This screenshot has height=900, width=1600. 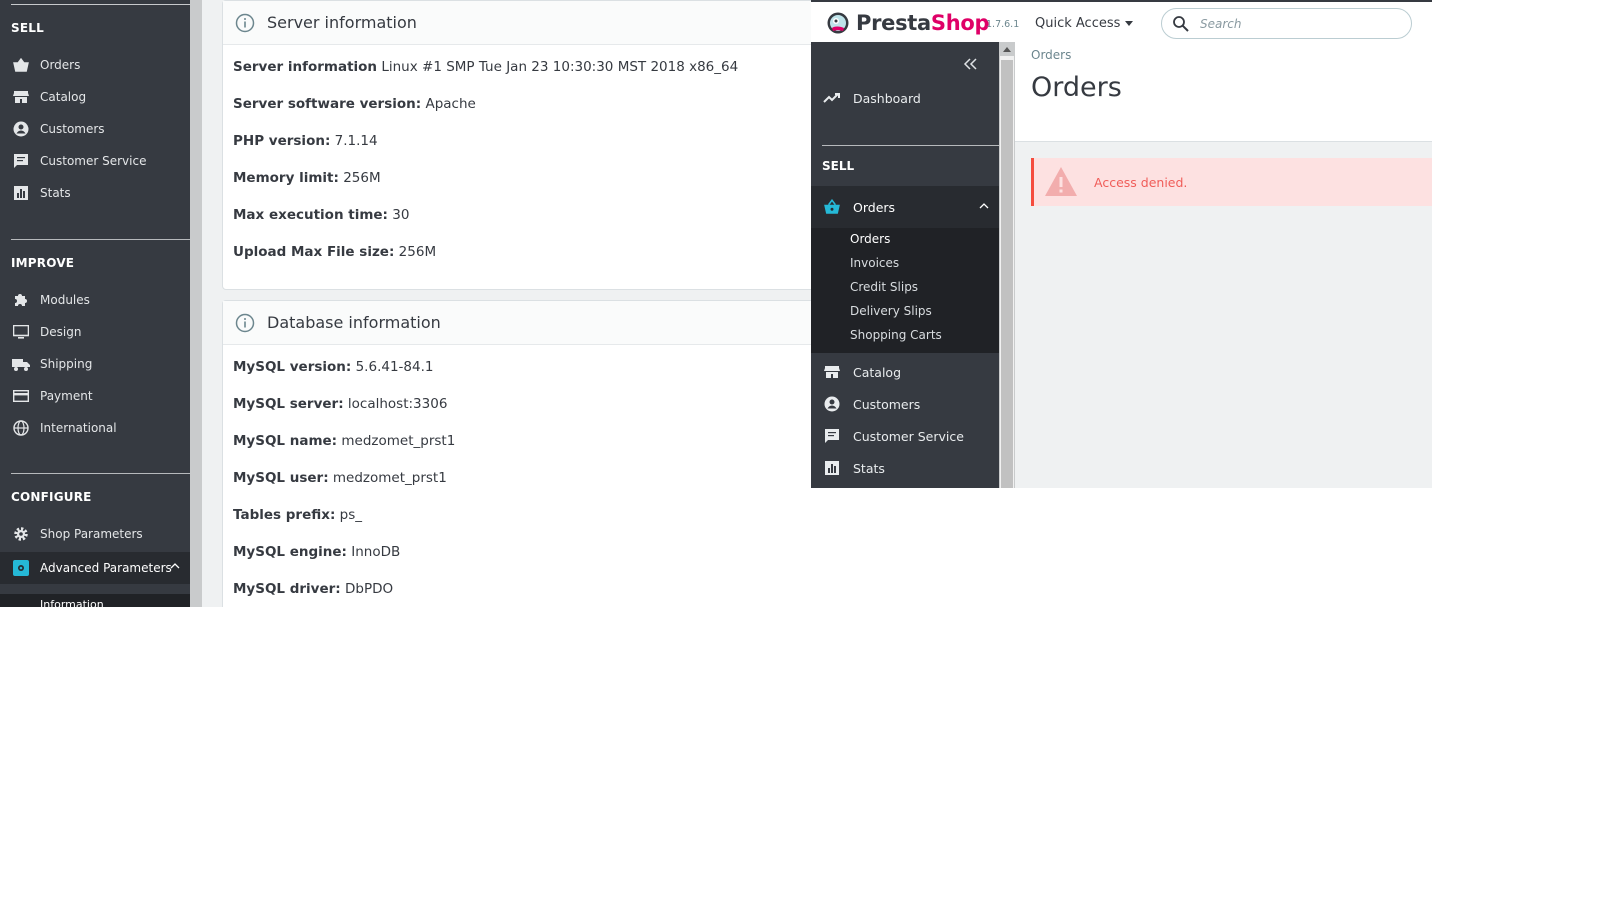 I want to click on db-info-row: MySQL name: medzomet_prst1, so click(x=344, y=441).